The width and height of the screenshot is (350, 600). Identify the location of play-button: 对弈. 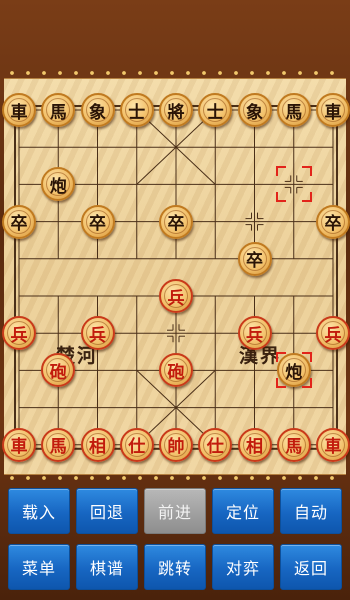
(243, 567).